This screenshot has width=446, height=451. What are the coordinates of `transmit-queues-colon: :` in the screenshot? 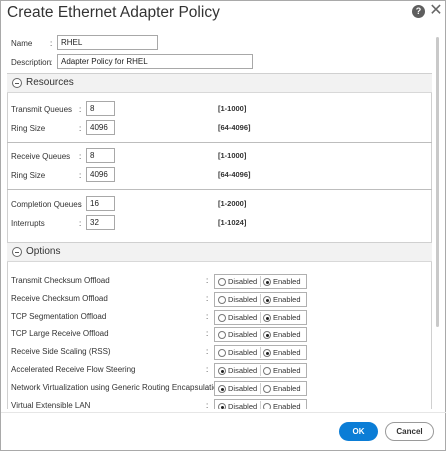 It's located at (80, 109).